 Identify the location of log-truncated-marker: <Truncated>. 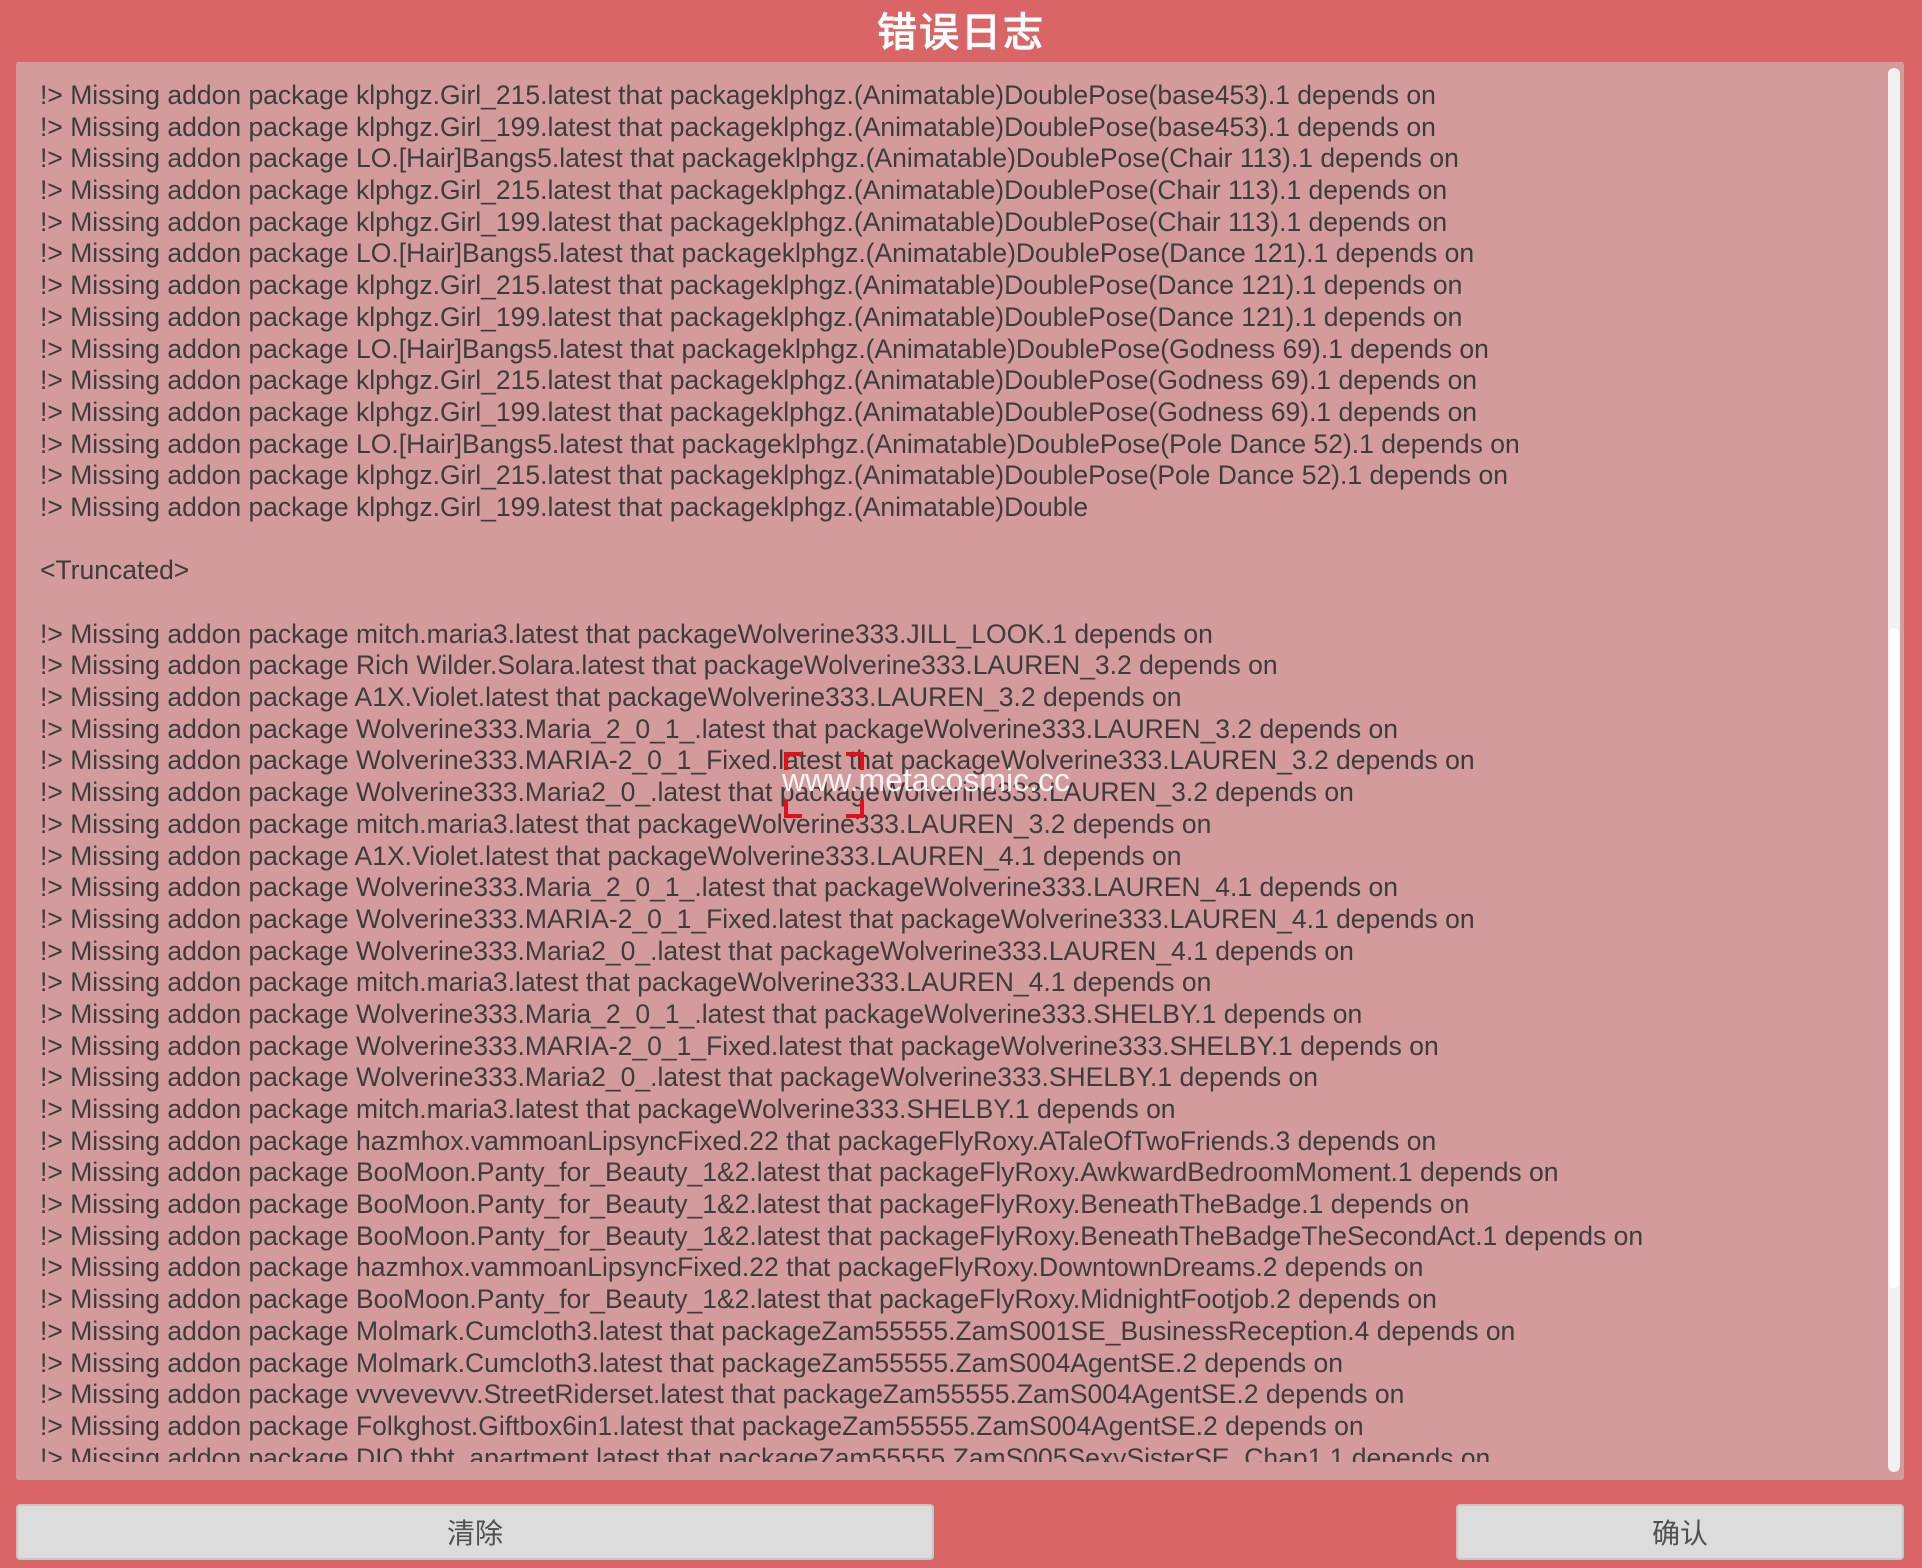
(115, 570).